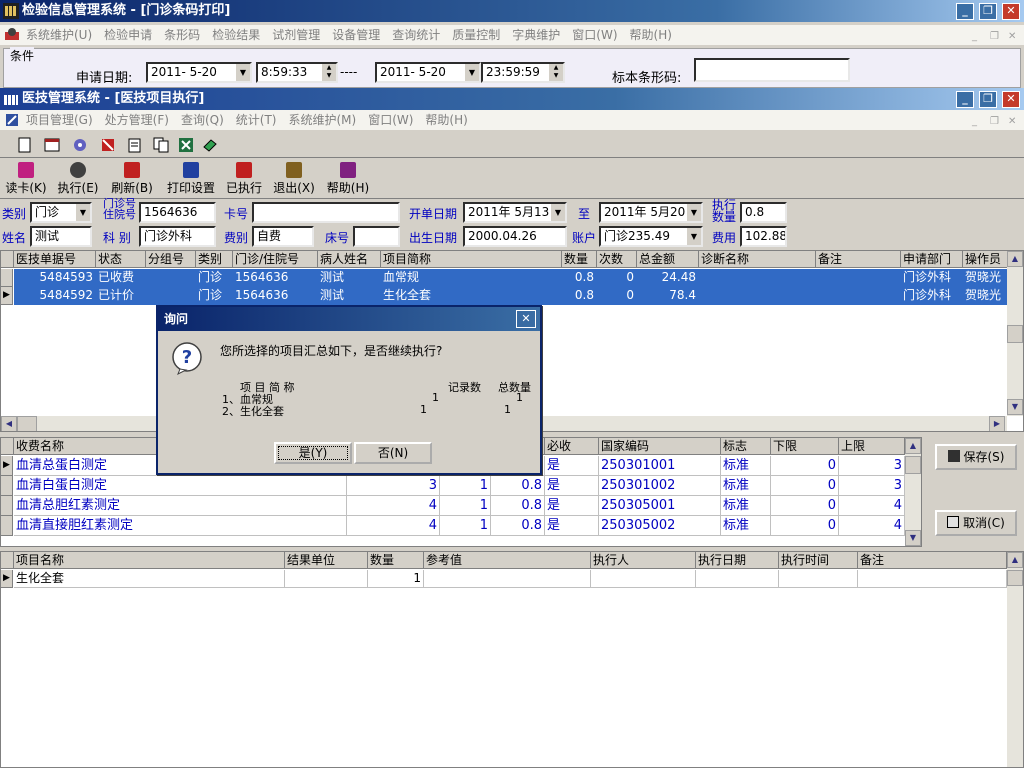 This screenshot has width=1024, height=768. I want to click on outer-menu-item: 系统维护(U), so click(59, 35).